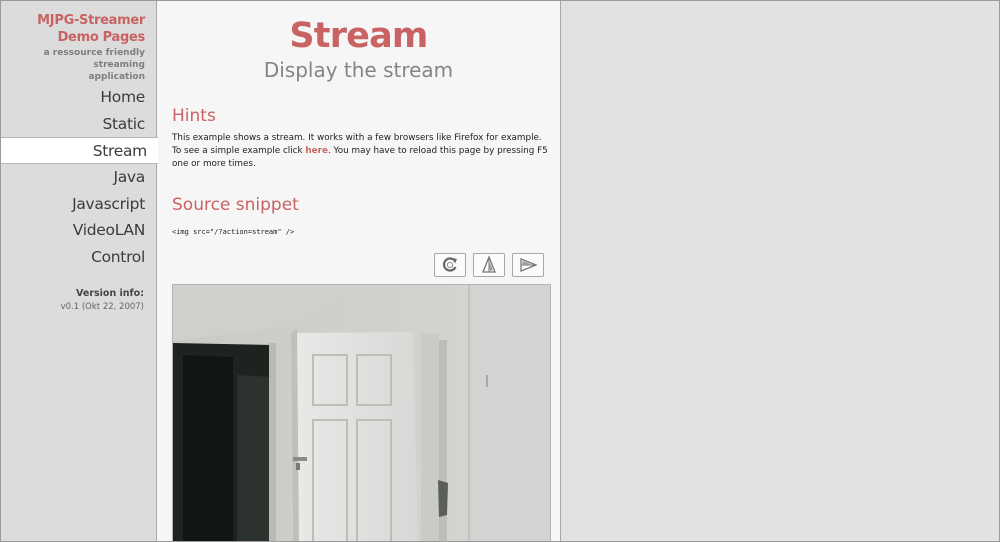 This screenshot has height=542, width=1000. What do you see at coordinates (233, 232) in the screenshot?
I see `code-snippet: <img src="/?action=stream" />` at bounding box center [233, 232].